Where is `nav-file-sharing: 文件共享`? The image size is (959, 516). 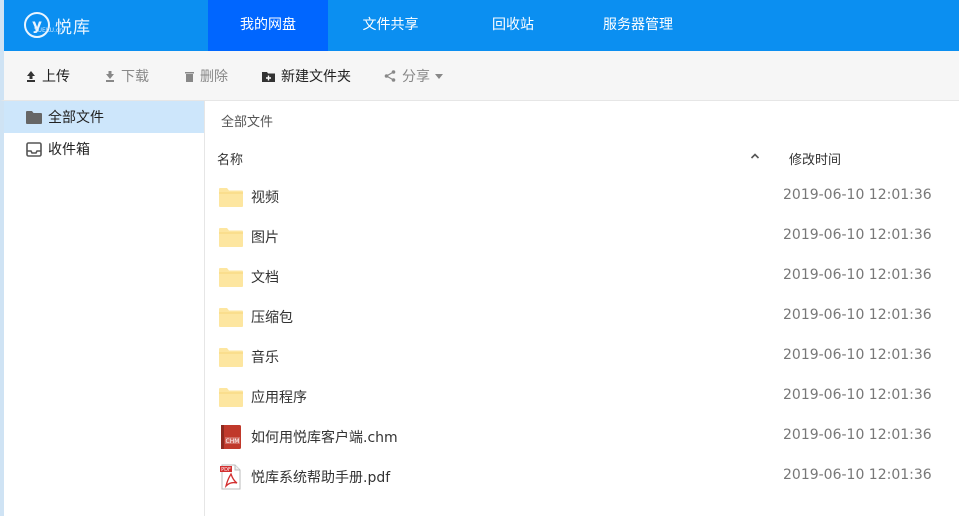 nav-file-sharing: 文件共享 is located at coordinates (390, 25).